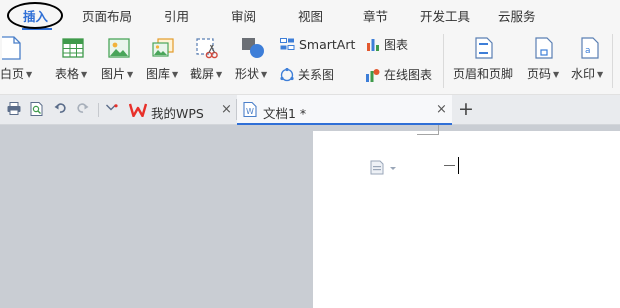 This screenshot has width=620, height=308. Describe the element at coordinates (287, 44) in the screenshot. I see `smartart-icon` at that location.